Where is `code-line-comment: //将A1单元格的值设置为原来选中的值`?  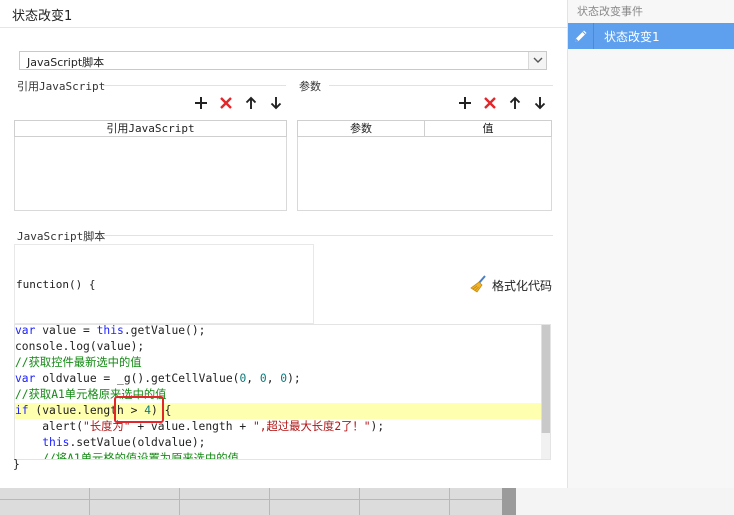 code-line-comment: //将A1单元格的值设置为原来选中的值 is located at coordinates (127, 456).